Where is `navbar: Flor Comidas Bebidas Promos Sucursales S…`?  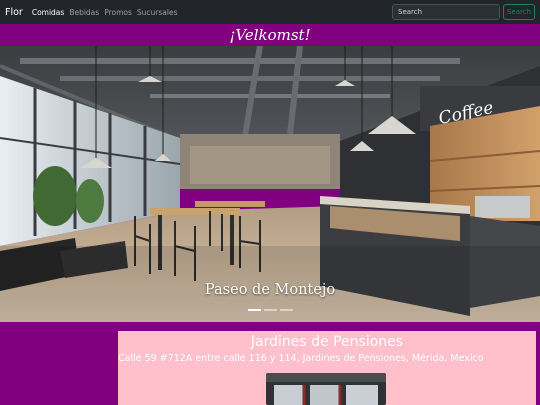 navbar: Flor Comidas Bebidas Promos Sucursales S… is located at coordinates (270, 12).